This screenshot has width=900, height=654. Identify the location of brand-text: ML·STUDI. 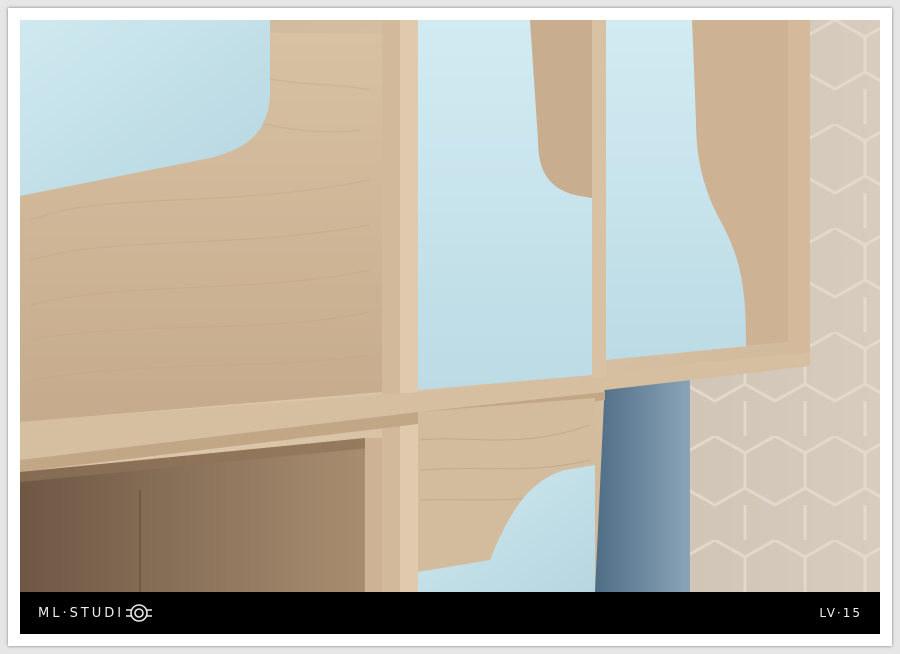
(81, 613).